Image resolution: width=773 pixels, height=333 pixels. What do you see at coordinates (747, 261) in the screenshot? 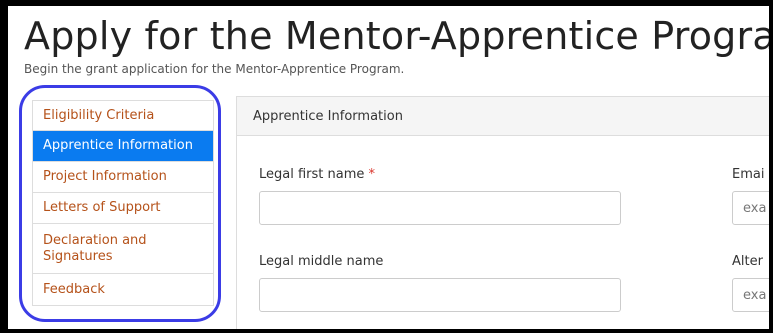
I see `alternate-label: Alter` at bounding box center [747, 261].